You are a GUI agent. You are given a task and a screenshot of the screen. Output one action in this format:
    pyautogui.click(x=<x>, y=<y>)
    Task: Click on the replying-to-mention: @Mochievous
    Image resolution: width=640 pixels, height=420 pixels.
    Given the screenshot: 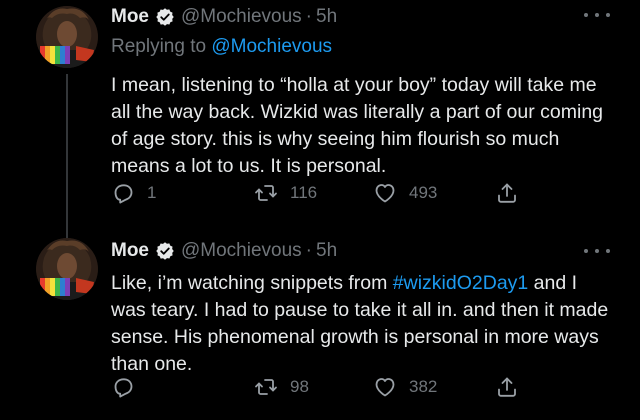 What is the action you would take?
    pyautogui.click(x=271, y=46)
    